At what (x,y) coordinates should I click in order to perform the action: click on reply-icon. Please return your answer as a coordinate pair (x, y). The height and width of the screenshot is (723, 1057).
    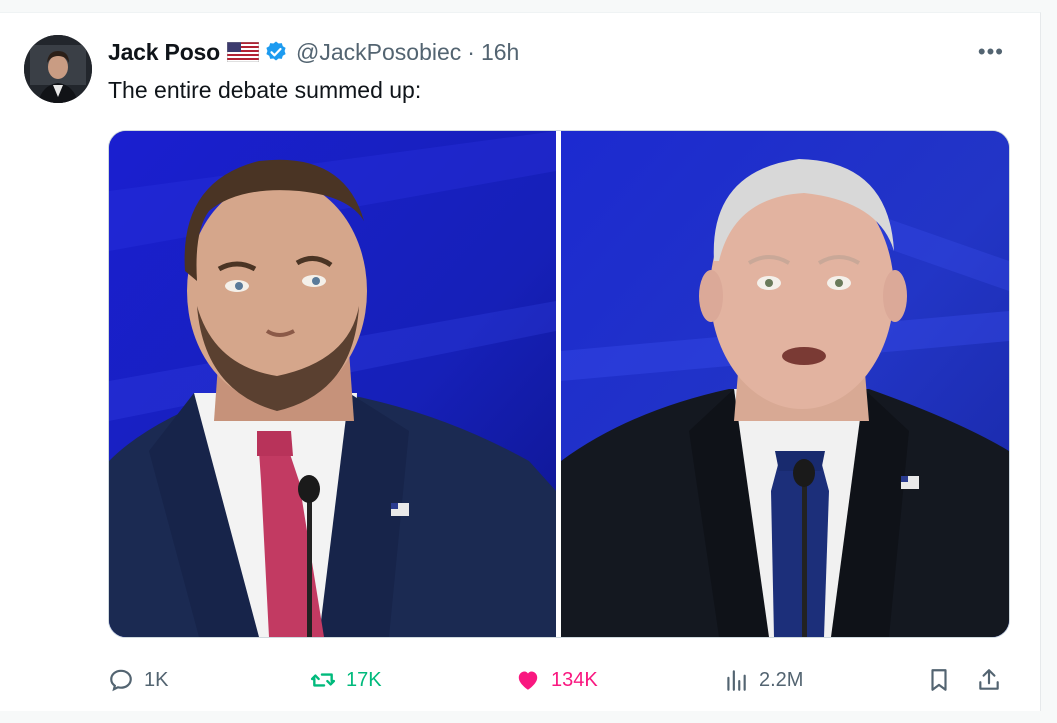
    Looking at the image, I should click on (121, 680).